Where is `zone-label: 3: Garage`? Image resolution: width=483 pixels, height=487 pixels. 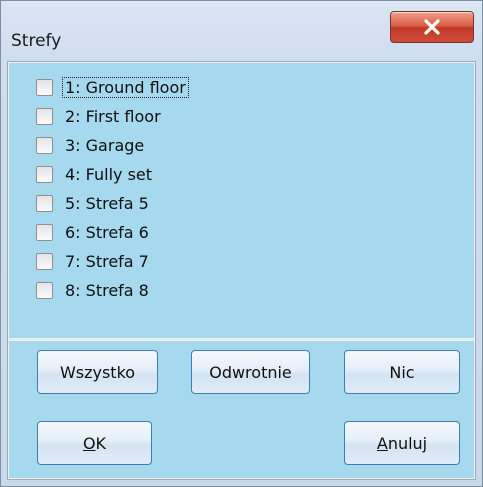 zone-label: 3: Garage is located at coordinates (105, 145).